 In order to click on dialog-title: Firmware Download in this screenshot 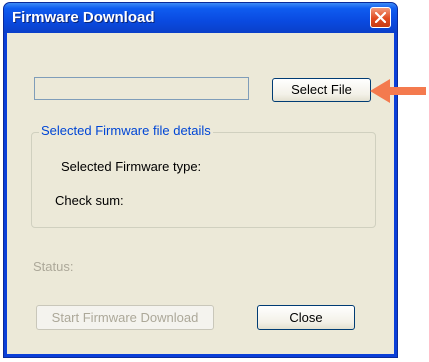, I will do `click(83, 17)`.